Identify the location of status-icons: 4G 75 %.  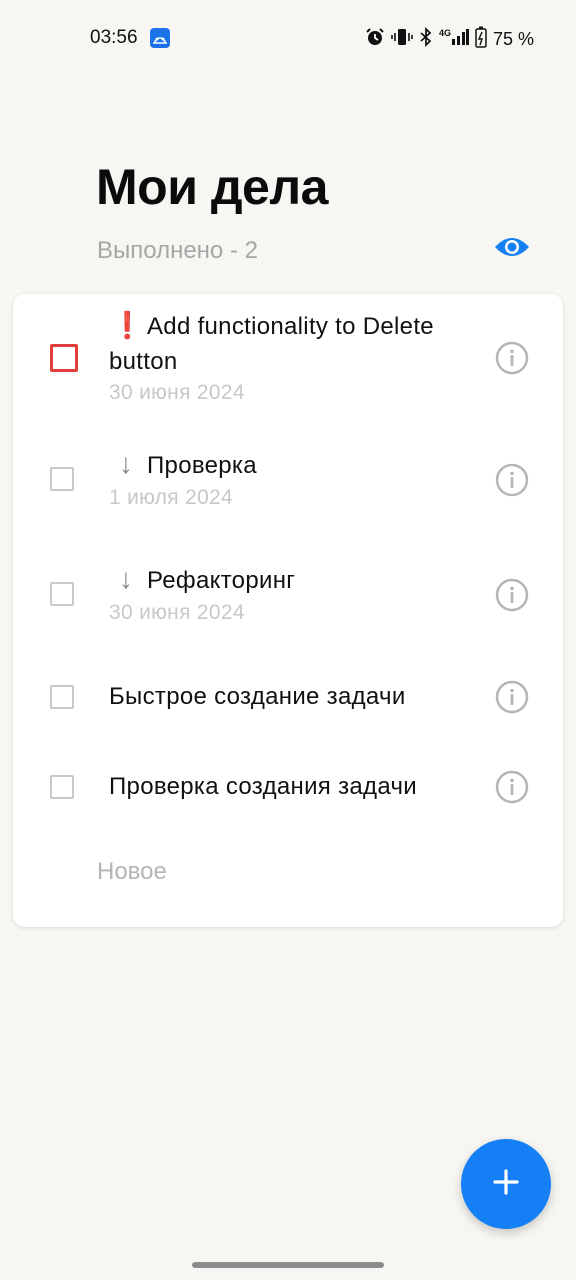
(449, 39).